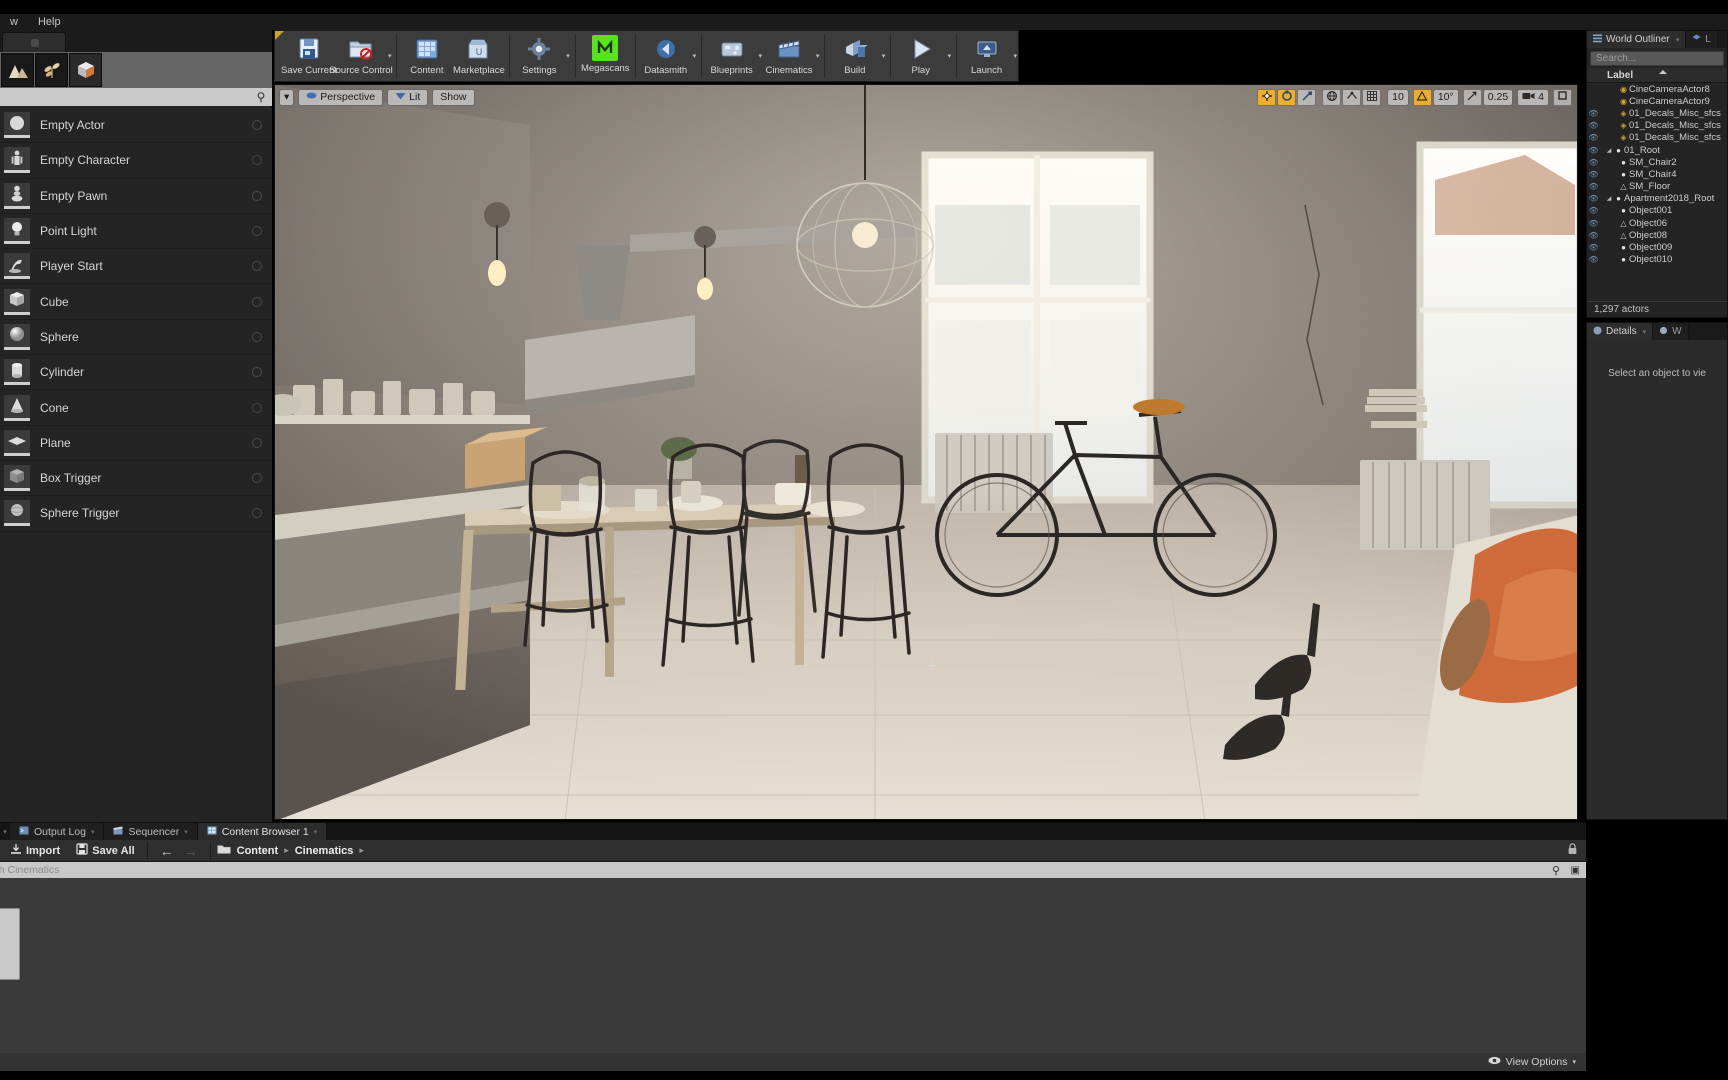 The image size is (1728, 1080). I want to click on place-actors-search-input, so click(125, 97).